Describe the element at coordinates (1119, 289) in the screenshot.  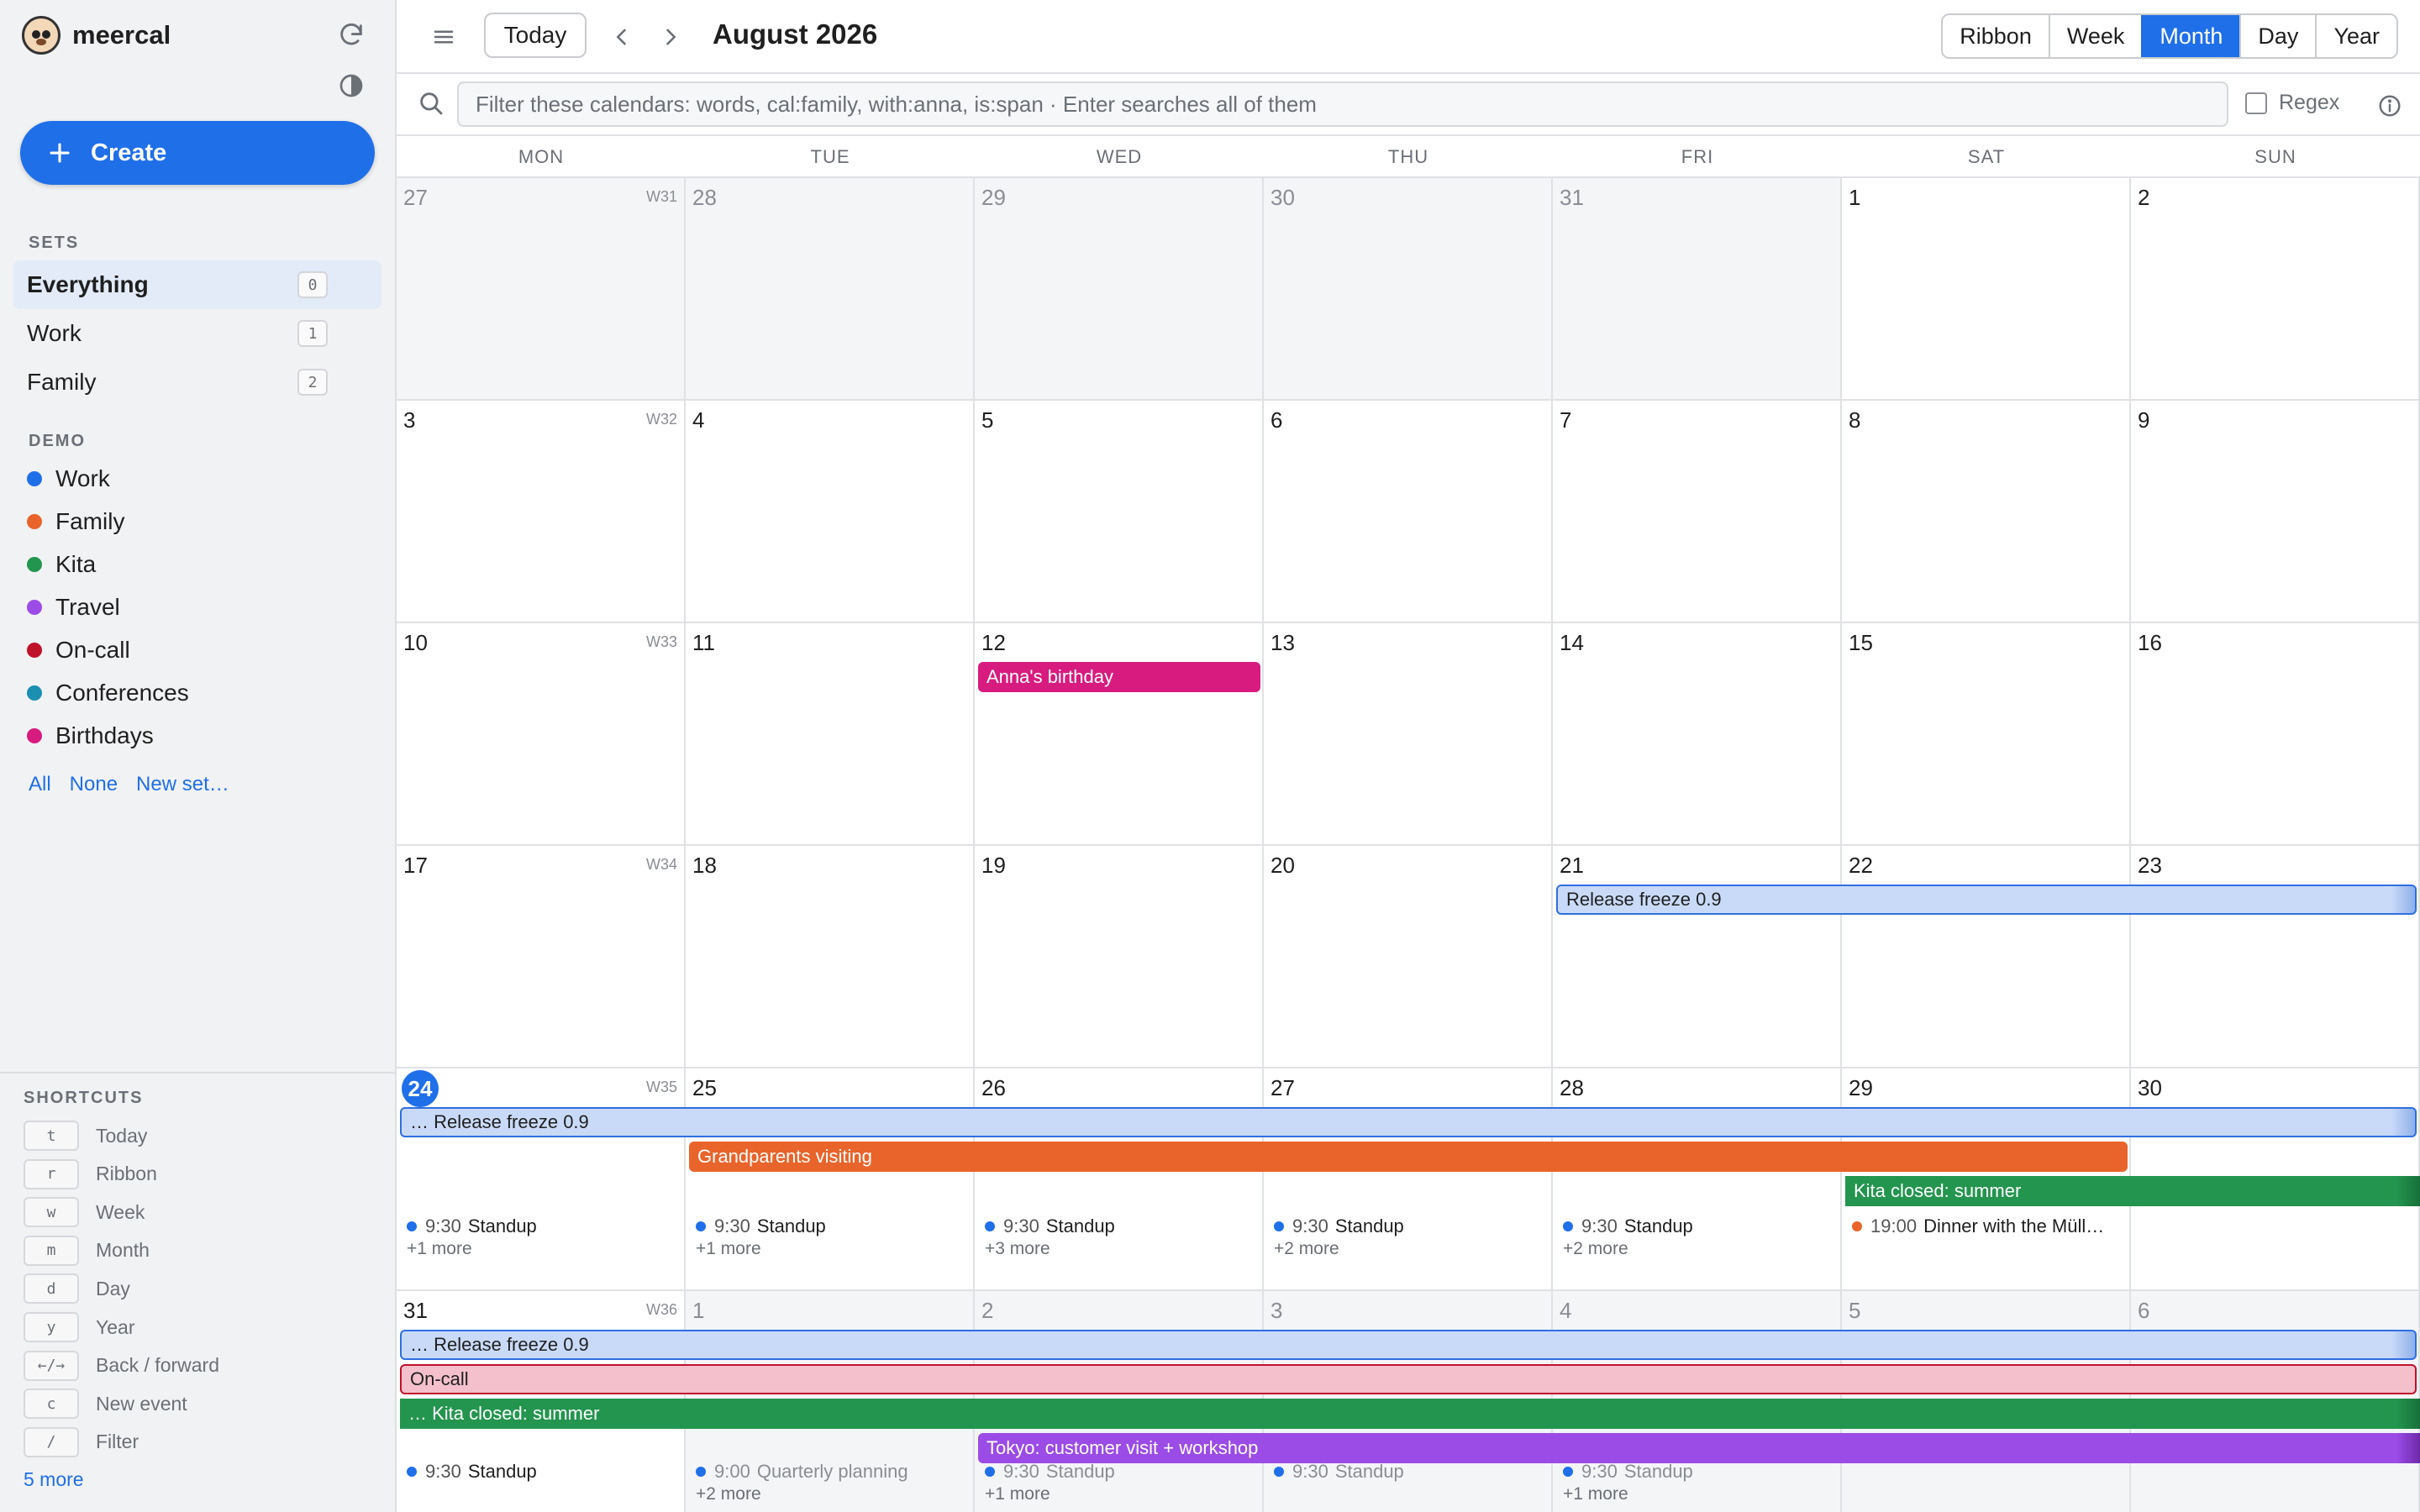
I see `day-cell: 29` at that location.